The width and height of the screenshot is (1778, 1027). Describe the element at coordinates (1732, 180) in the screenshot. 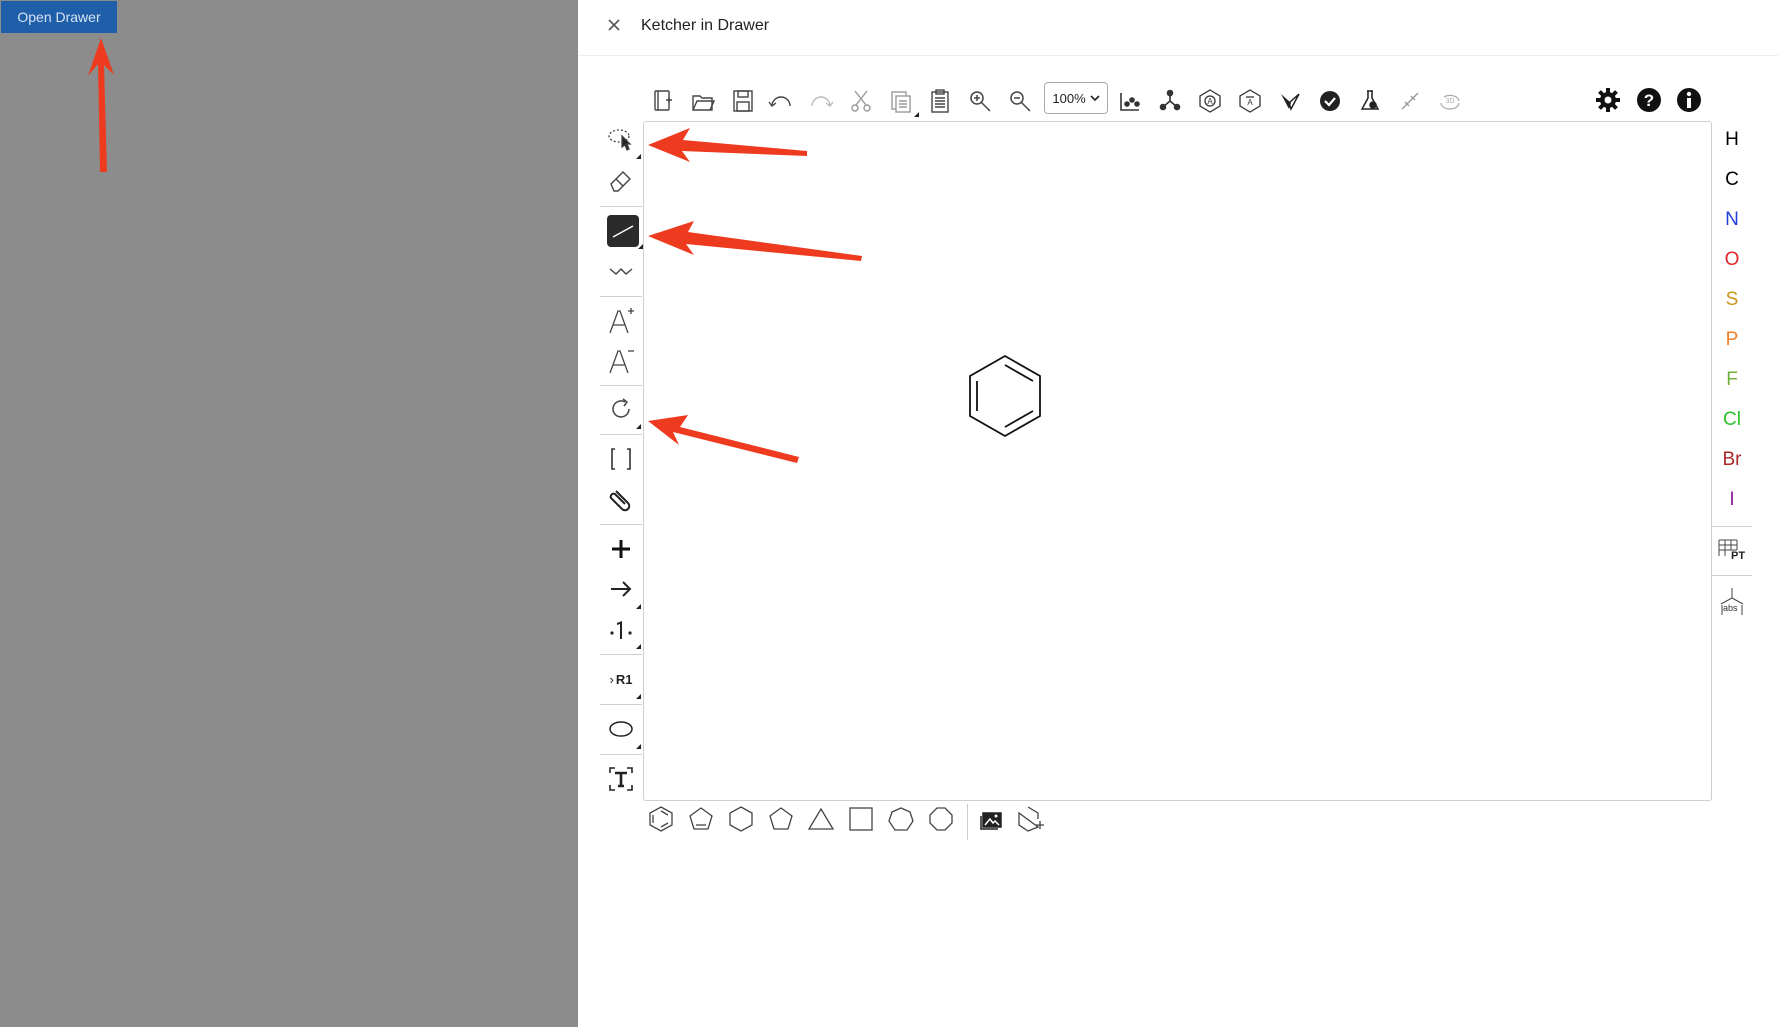

I see `atom-c: C` at that location.